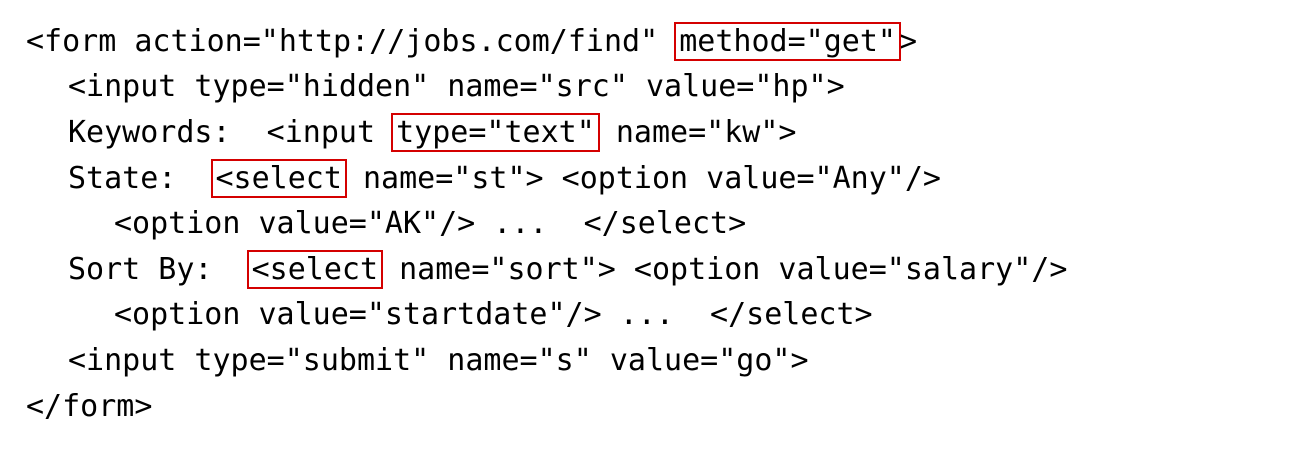 This screenshot has height=451, width=1289. I want to click on highlighted-state-select-tag: <select, so click(278, 178).